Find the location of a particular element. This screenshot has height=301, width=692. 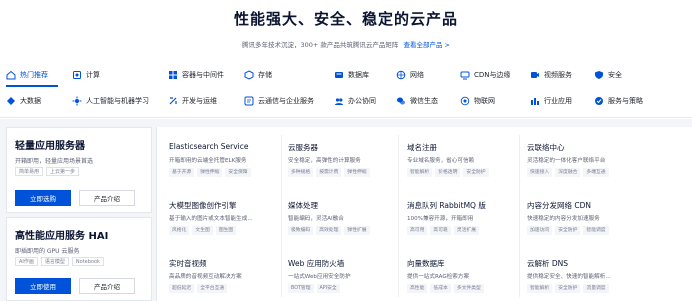

product-item: 云解析 DNS 提供稳定安全、快速的智能解析... 智能解析 安全防护 流量调度 is located at coordinates (587, 275).